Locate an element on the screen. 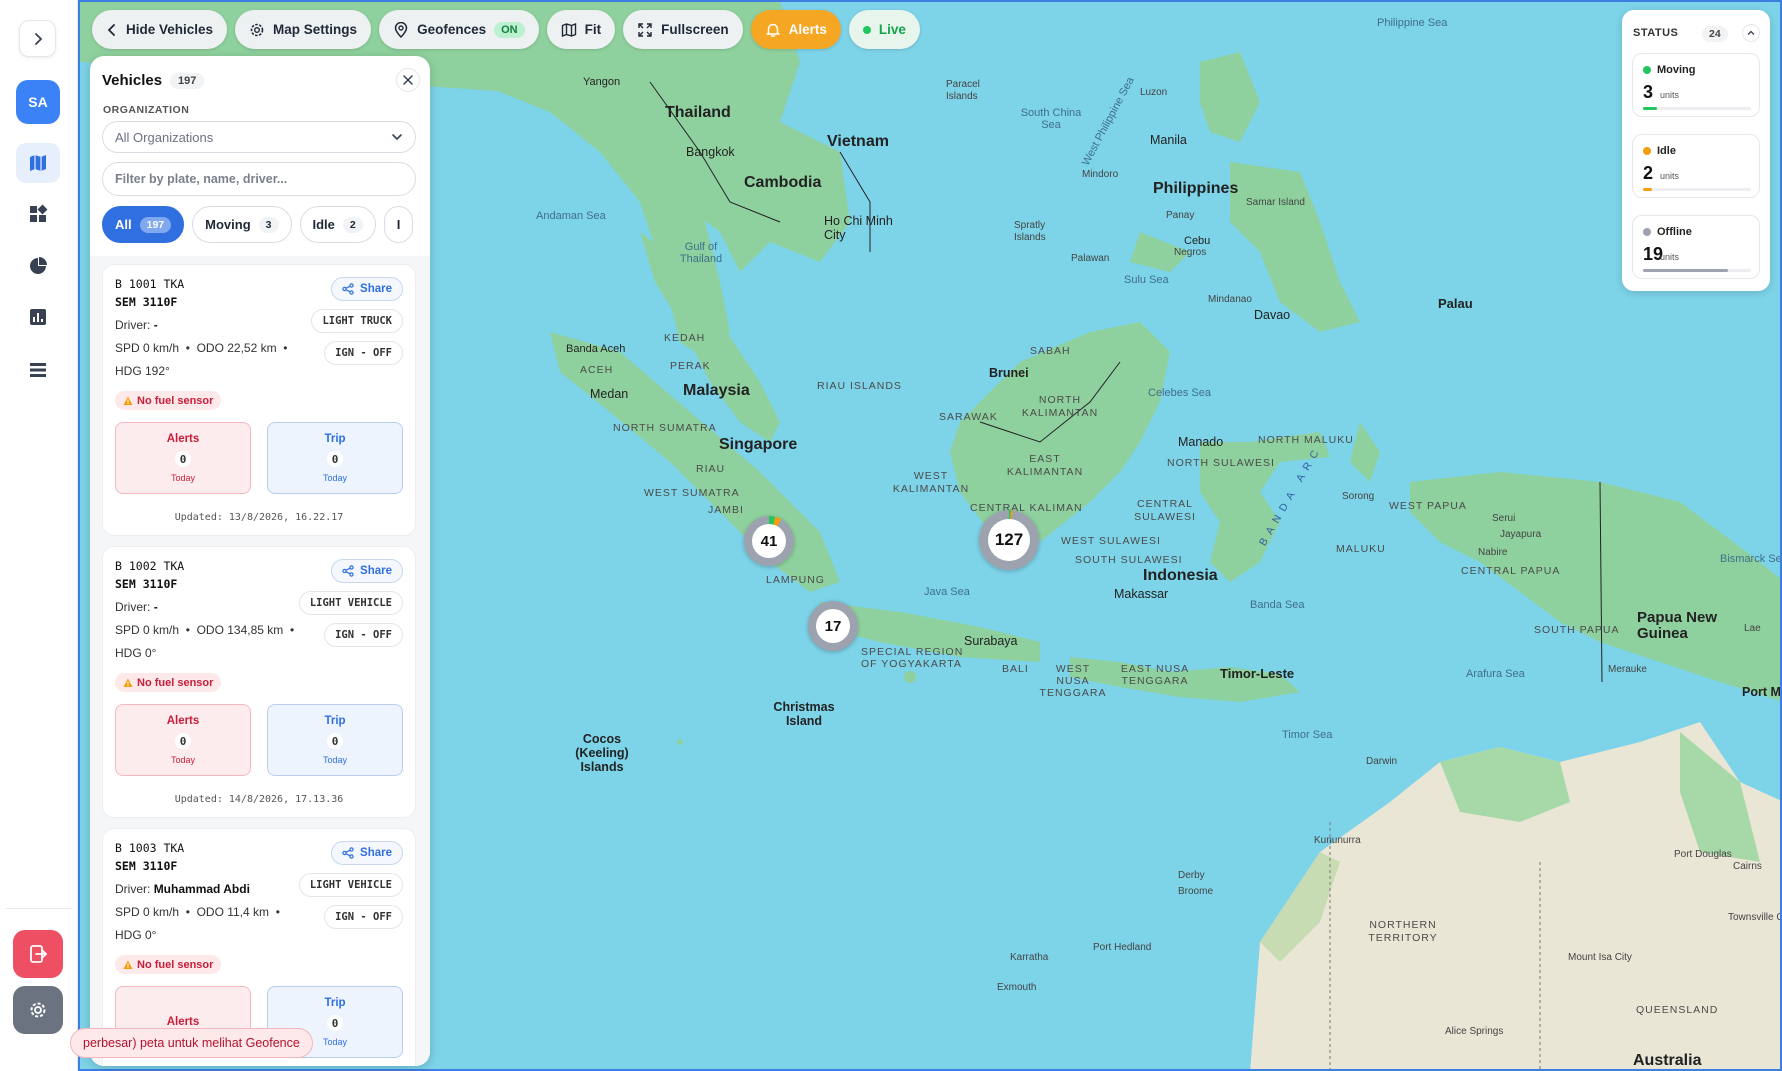 The image size is (1782, 1071). map-city-cairns: Cairns is located at coordinates (1747, 866).